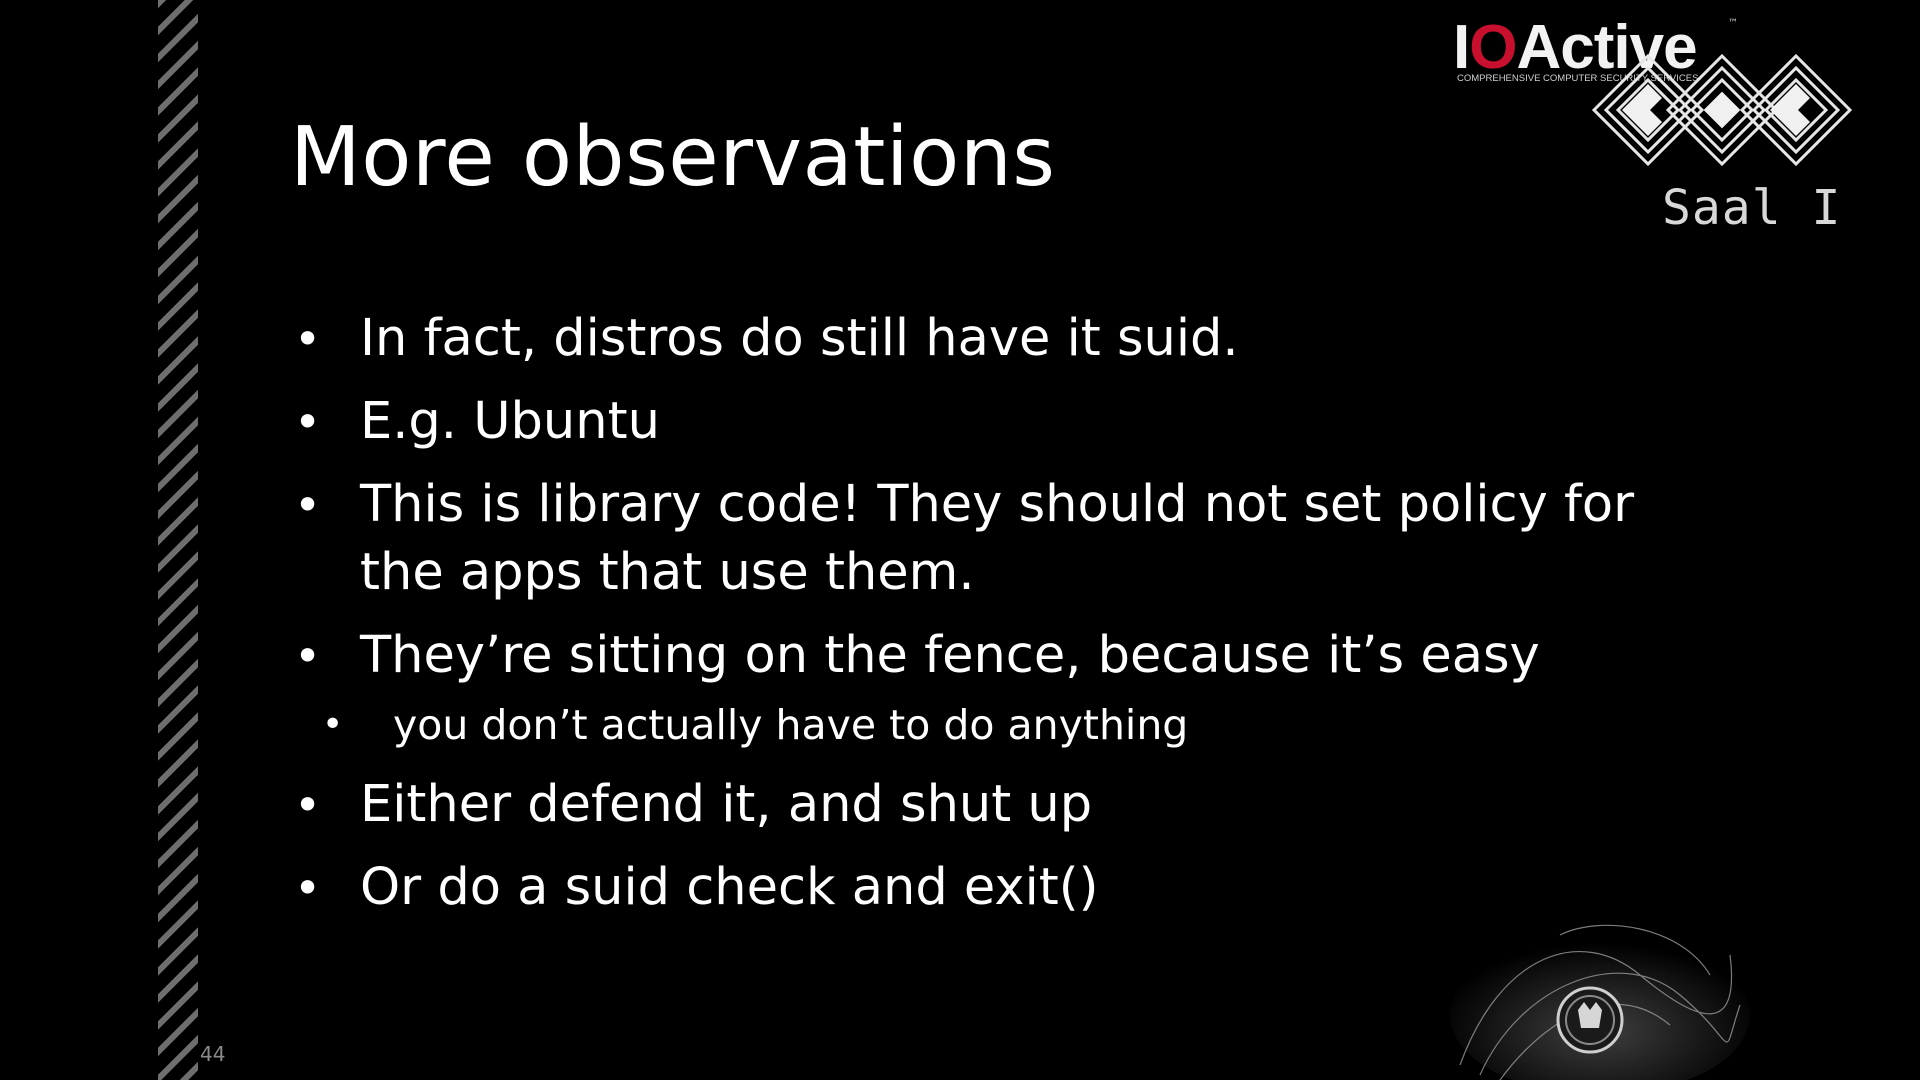 The image size is (1920, 1080). What do you see at coordinates (673, 157) in the screenshot?
I see `slide-title: More observations` at bounding box center [673, 157].